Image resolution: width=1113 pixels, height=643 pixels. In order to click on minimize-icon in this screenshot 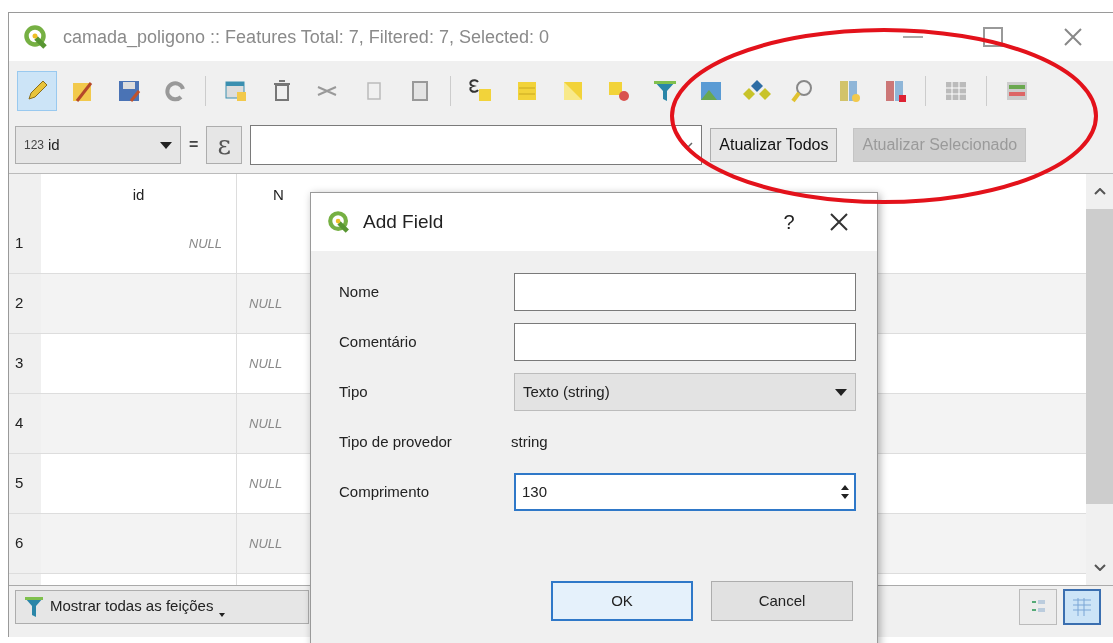, I will do `click(913, 37)`.